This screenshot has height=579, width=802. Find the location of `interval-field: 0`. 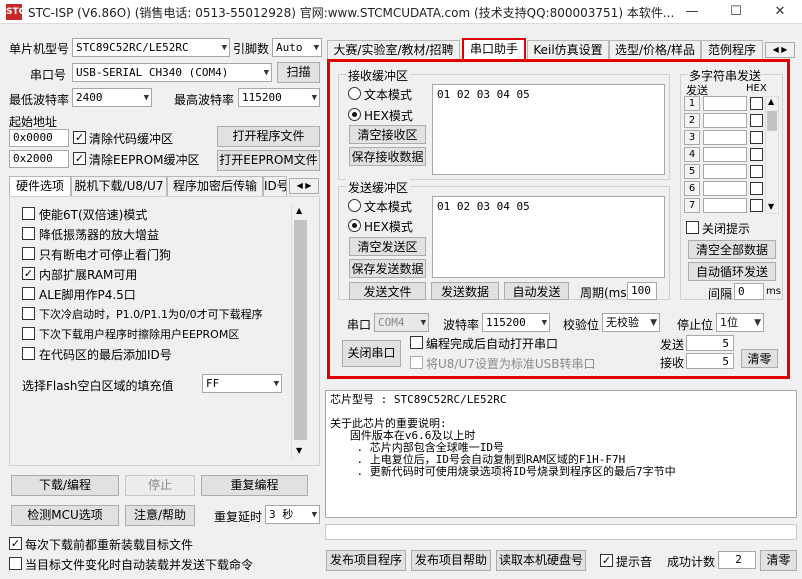

interval-field: 0 is located at coordinates (749, 291).